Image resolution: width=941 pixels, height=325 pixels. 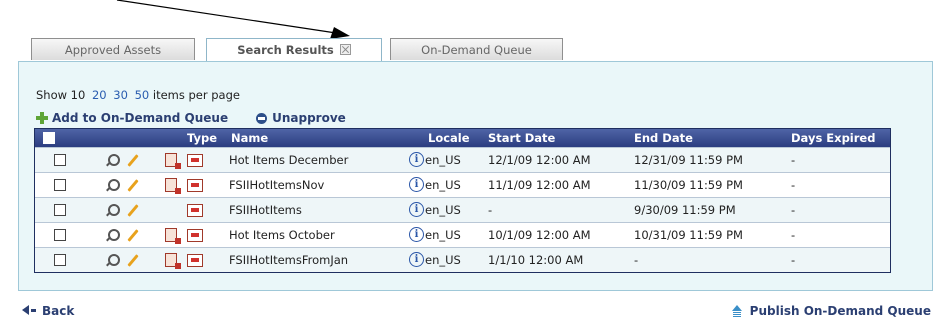 What do you see at coordinates (276, 185) in the screenshot?
I see `row-name: FSIIHotItemsNov` at bounding box center [276, 185].